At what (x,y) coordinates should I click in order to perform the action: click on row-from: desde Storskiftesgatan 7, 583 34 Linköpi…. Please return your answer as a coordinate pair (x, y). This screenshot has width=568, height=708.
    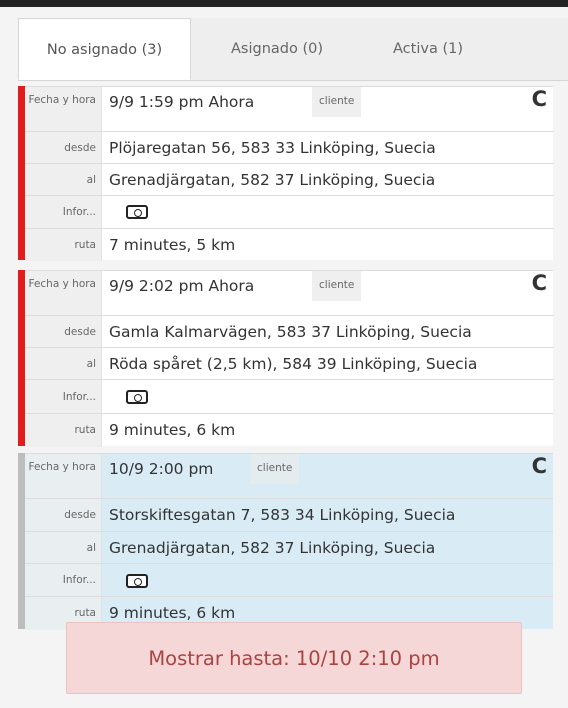
    Looking at the image, I should click on (289, 515).